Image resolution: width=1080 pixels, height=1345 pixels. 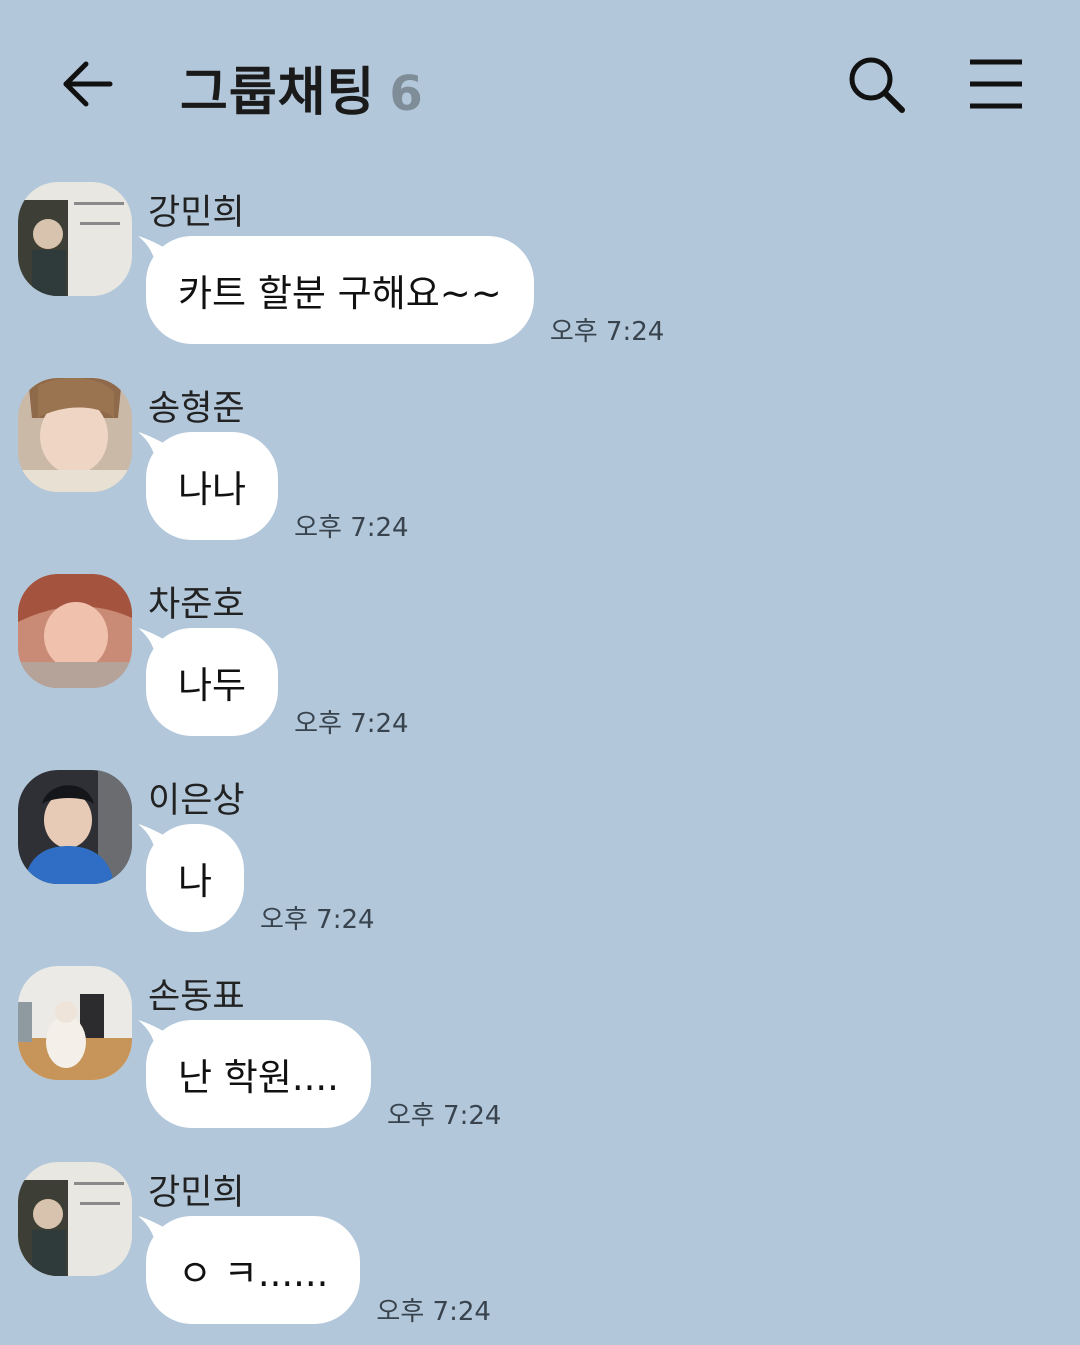 I want to click on menu-icon, so click(x=996, y=84).